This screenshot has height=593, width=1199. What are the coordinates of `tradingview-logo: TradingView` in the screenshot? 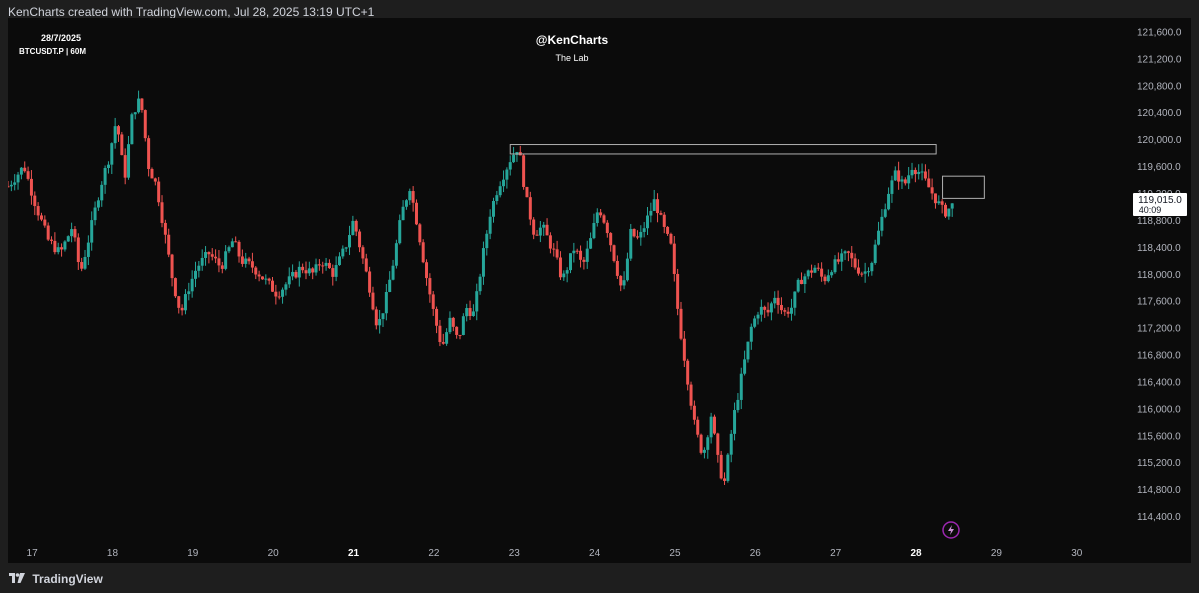 It's located at (56, 579).